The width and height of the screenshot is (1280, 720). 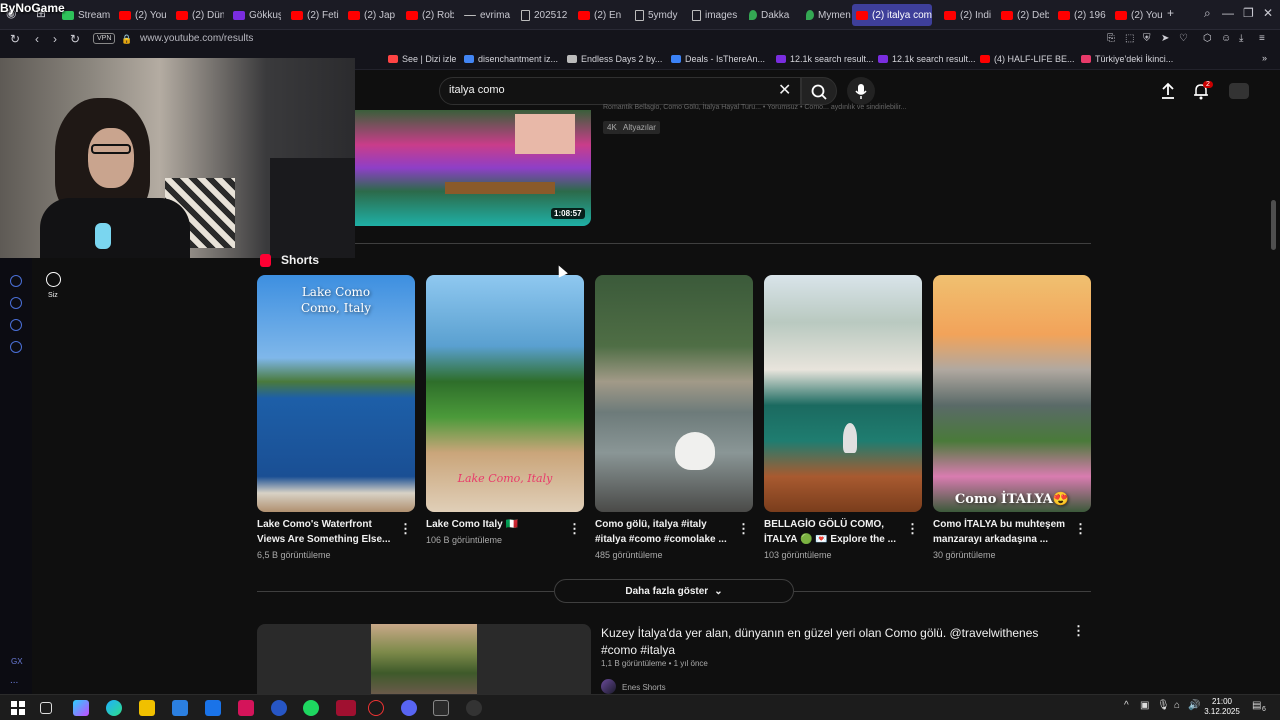 What do you see at coordinates (213, 708) in the screenshot?
I see `mail-icon` at bounding box center [213, 708].